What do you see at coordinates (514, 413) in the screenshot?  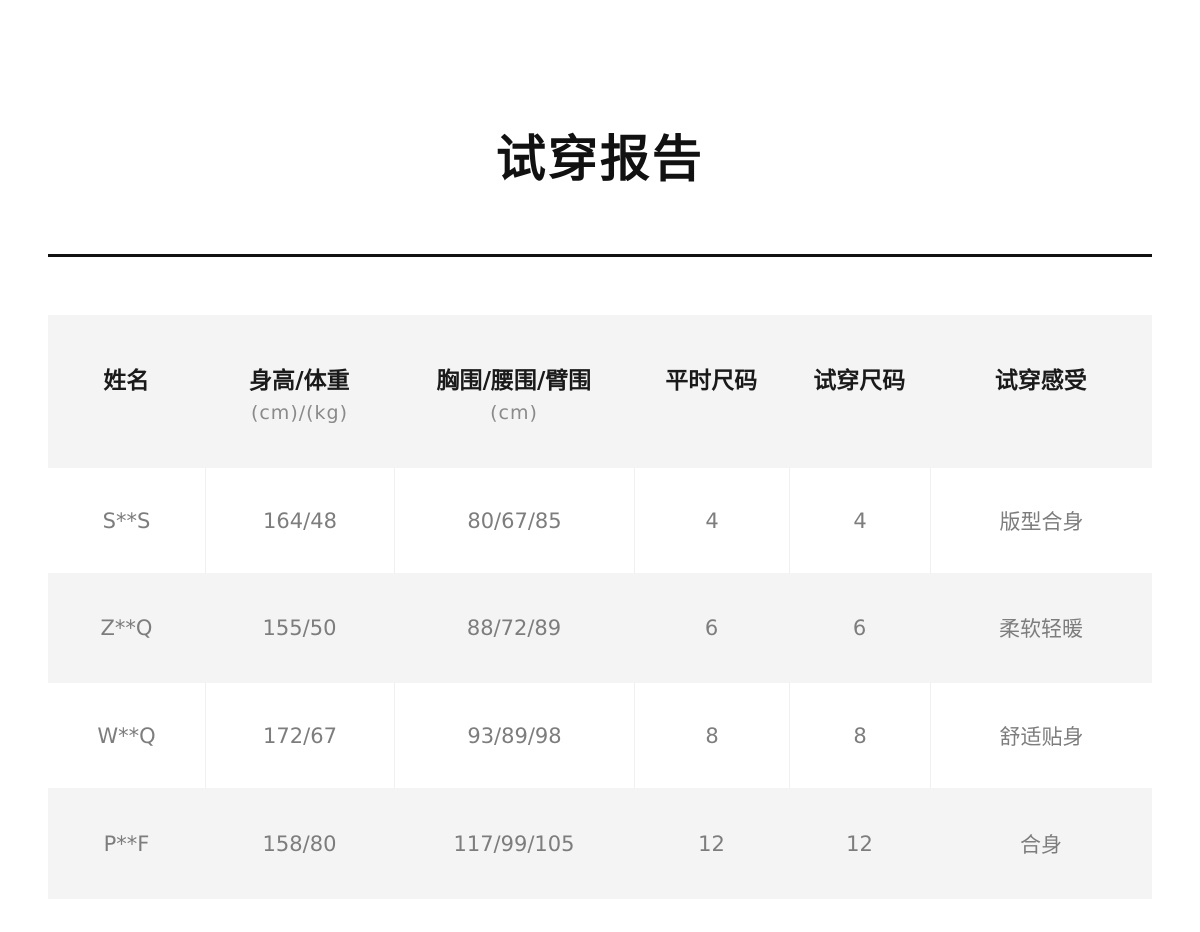 I see `header-unit: (cm)` at bounding box center [514, 413].